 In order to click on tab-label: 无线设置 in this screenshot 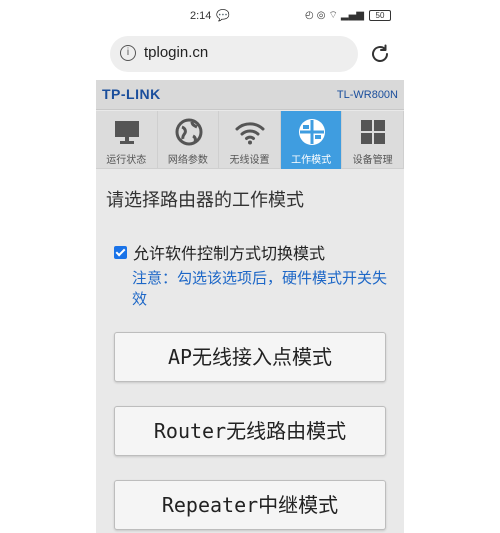, I will do `click(249, 160)`.